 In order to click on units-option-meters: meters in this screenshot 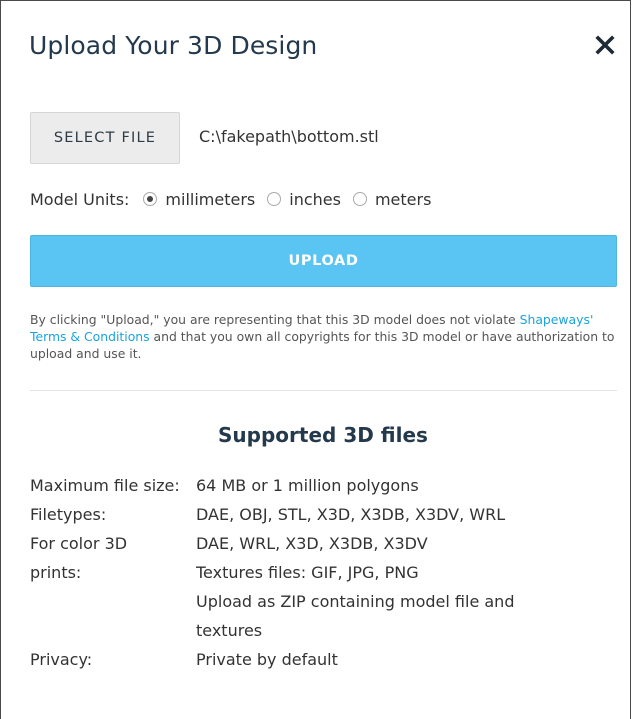, I will do `click(392, 199)`.